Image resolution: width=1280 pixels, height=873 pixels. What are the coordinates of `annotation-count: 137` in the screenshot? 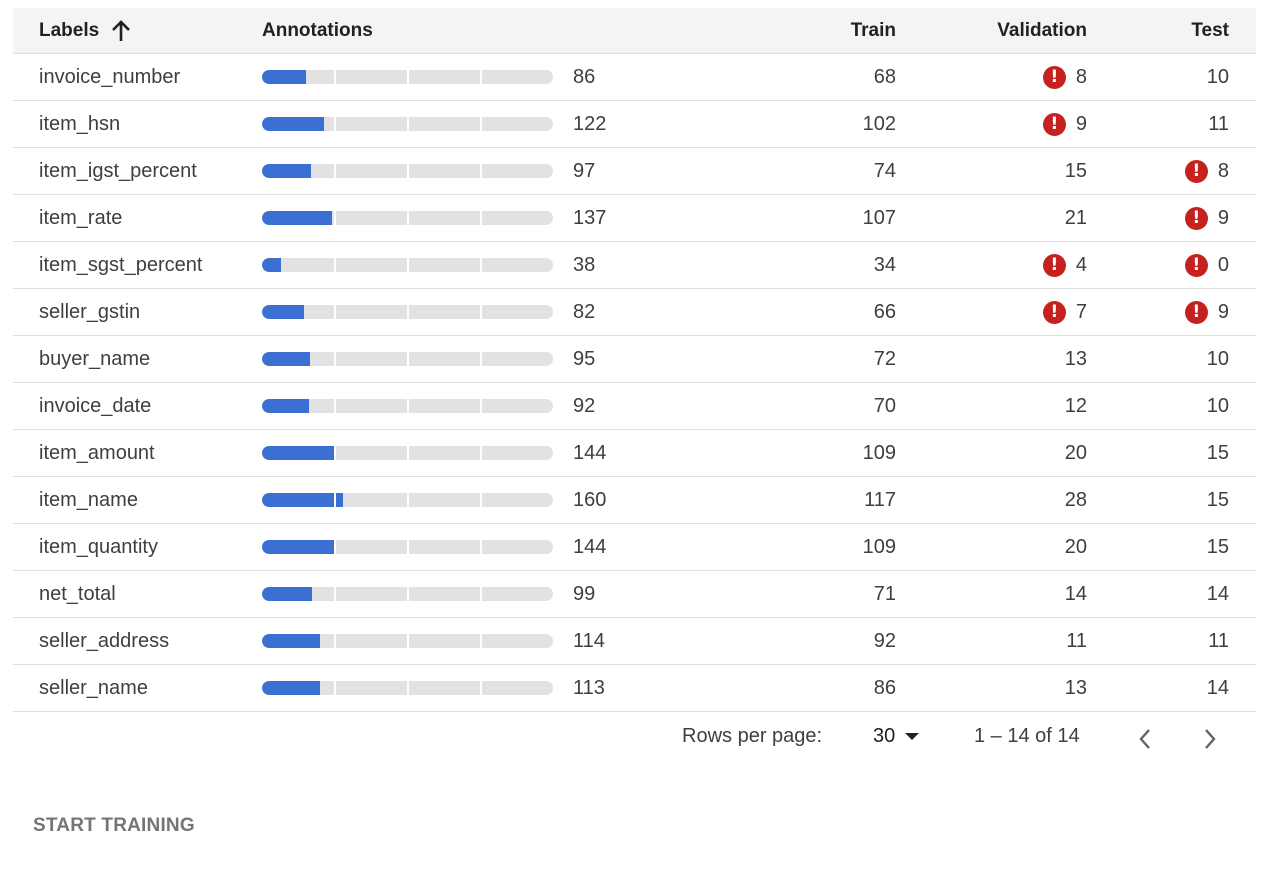 It's located at (590, 217).